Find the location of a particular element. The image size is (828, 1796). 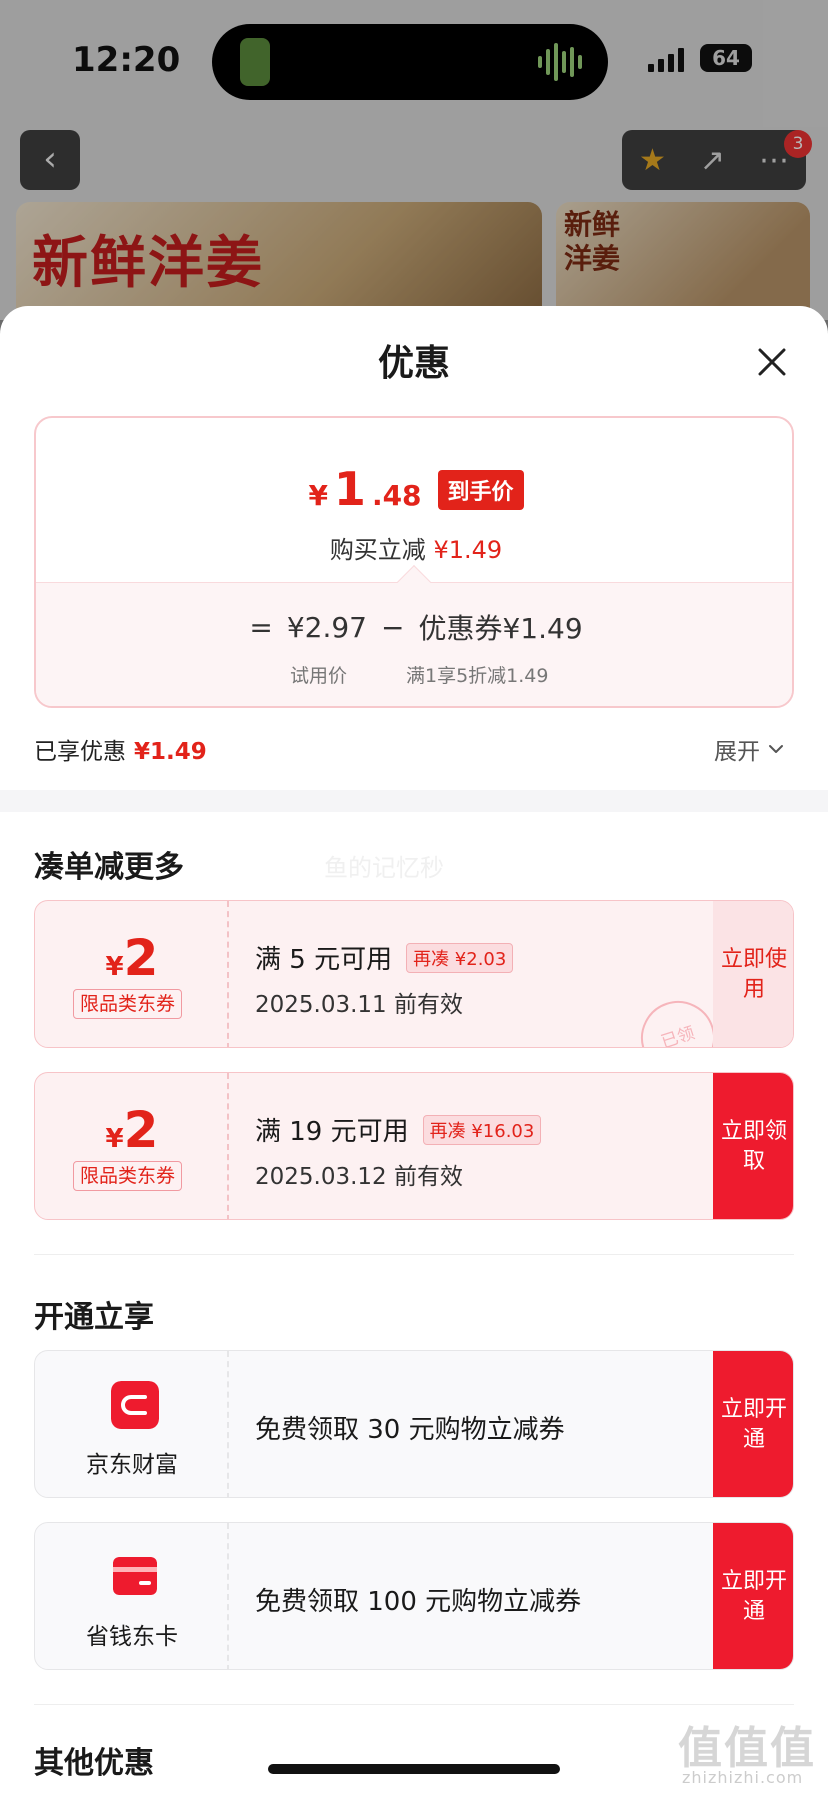

service-name: 省钱东卡 is located at coordinates (132, 1637).